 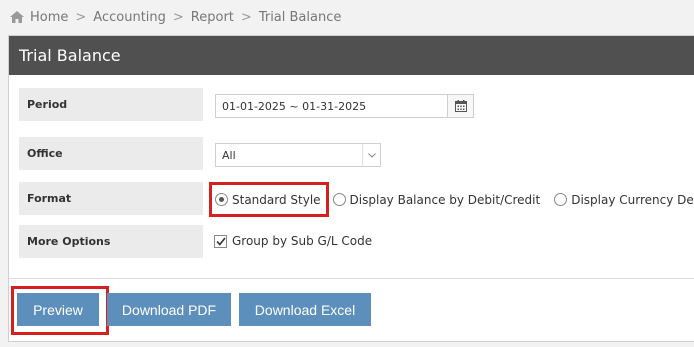 What do you see at coordinates (339, 199) in the screenshot?
I see `radio-debit-credit` at bounding box center [339, 199].